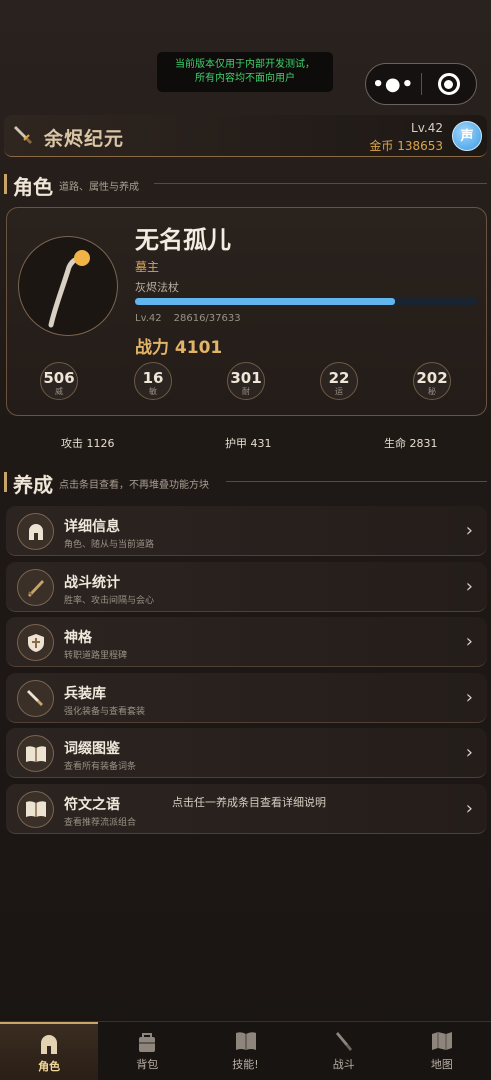 The height and width of the screenshot is (1080, 491). I want to click on menu-item-subtitle: 转职道路里程碑, so click(96, 656).